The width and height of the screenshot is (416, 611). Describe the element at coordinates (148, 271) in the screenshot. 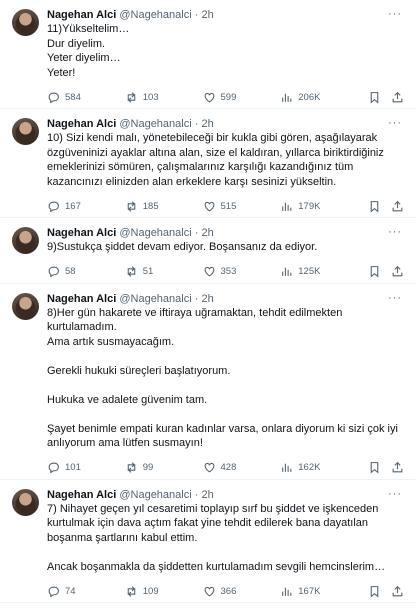

I see `retweet-count: 51` at that location.